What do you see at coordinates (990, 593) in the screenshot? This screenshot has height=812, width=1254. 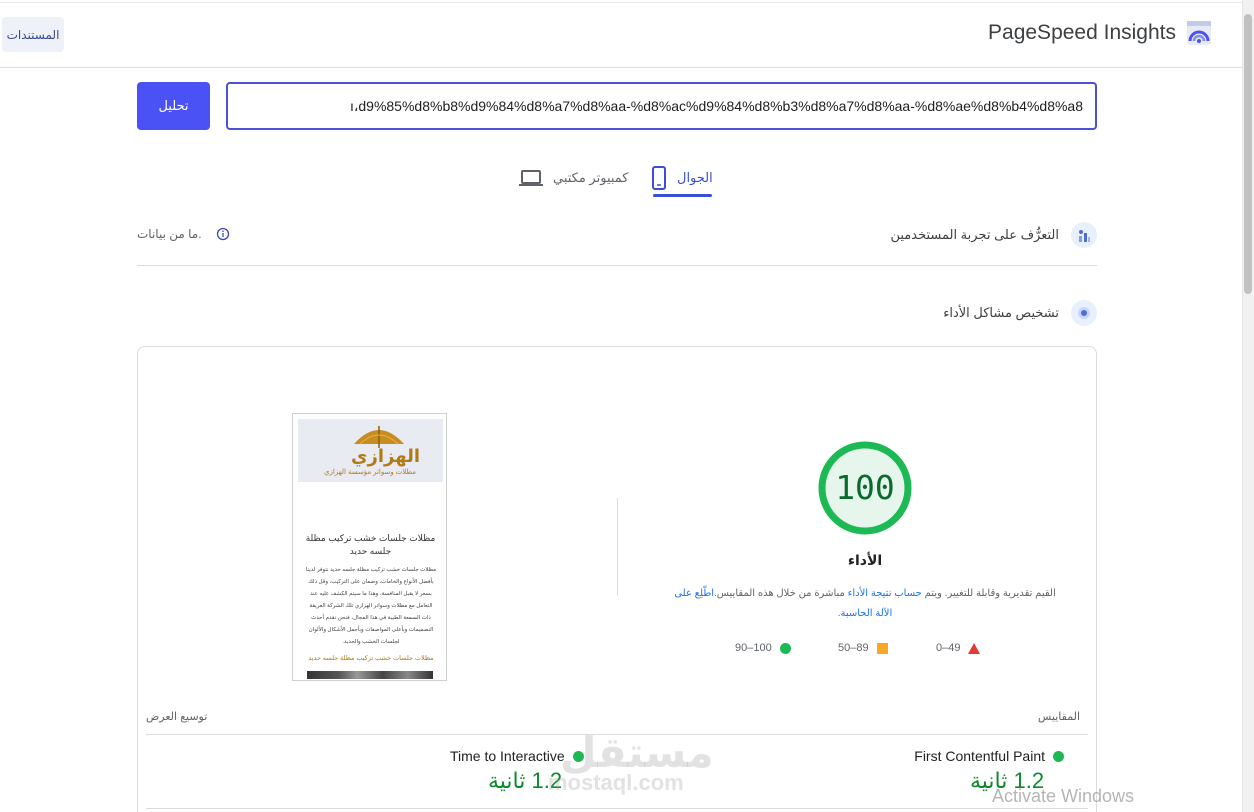 I see `score-desc-text: القيم تقديرية وقابلة للتغيير. ويتم` at bounding box center [990, 593].